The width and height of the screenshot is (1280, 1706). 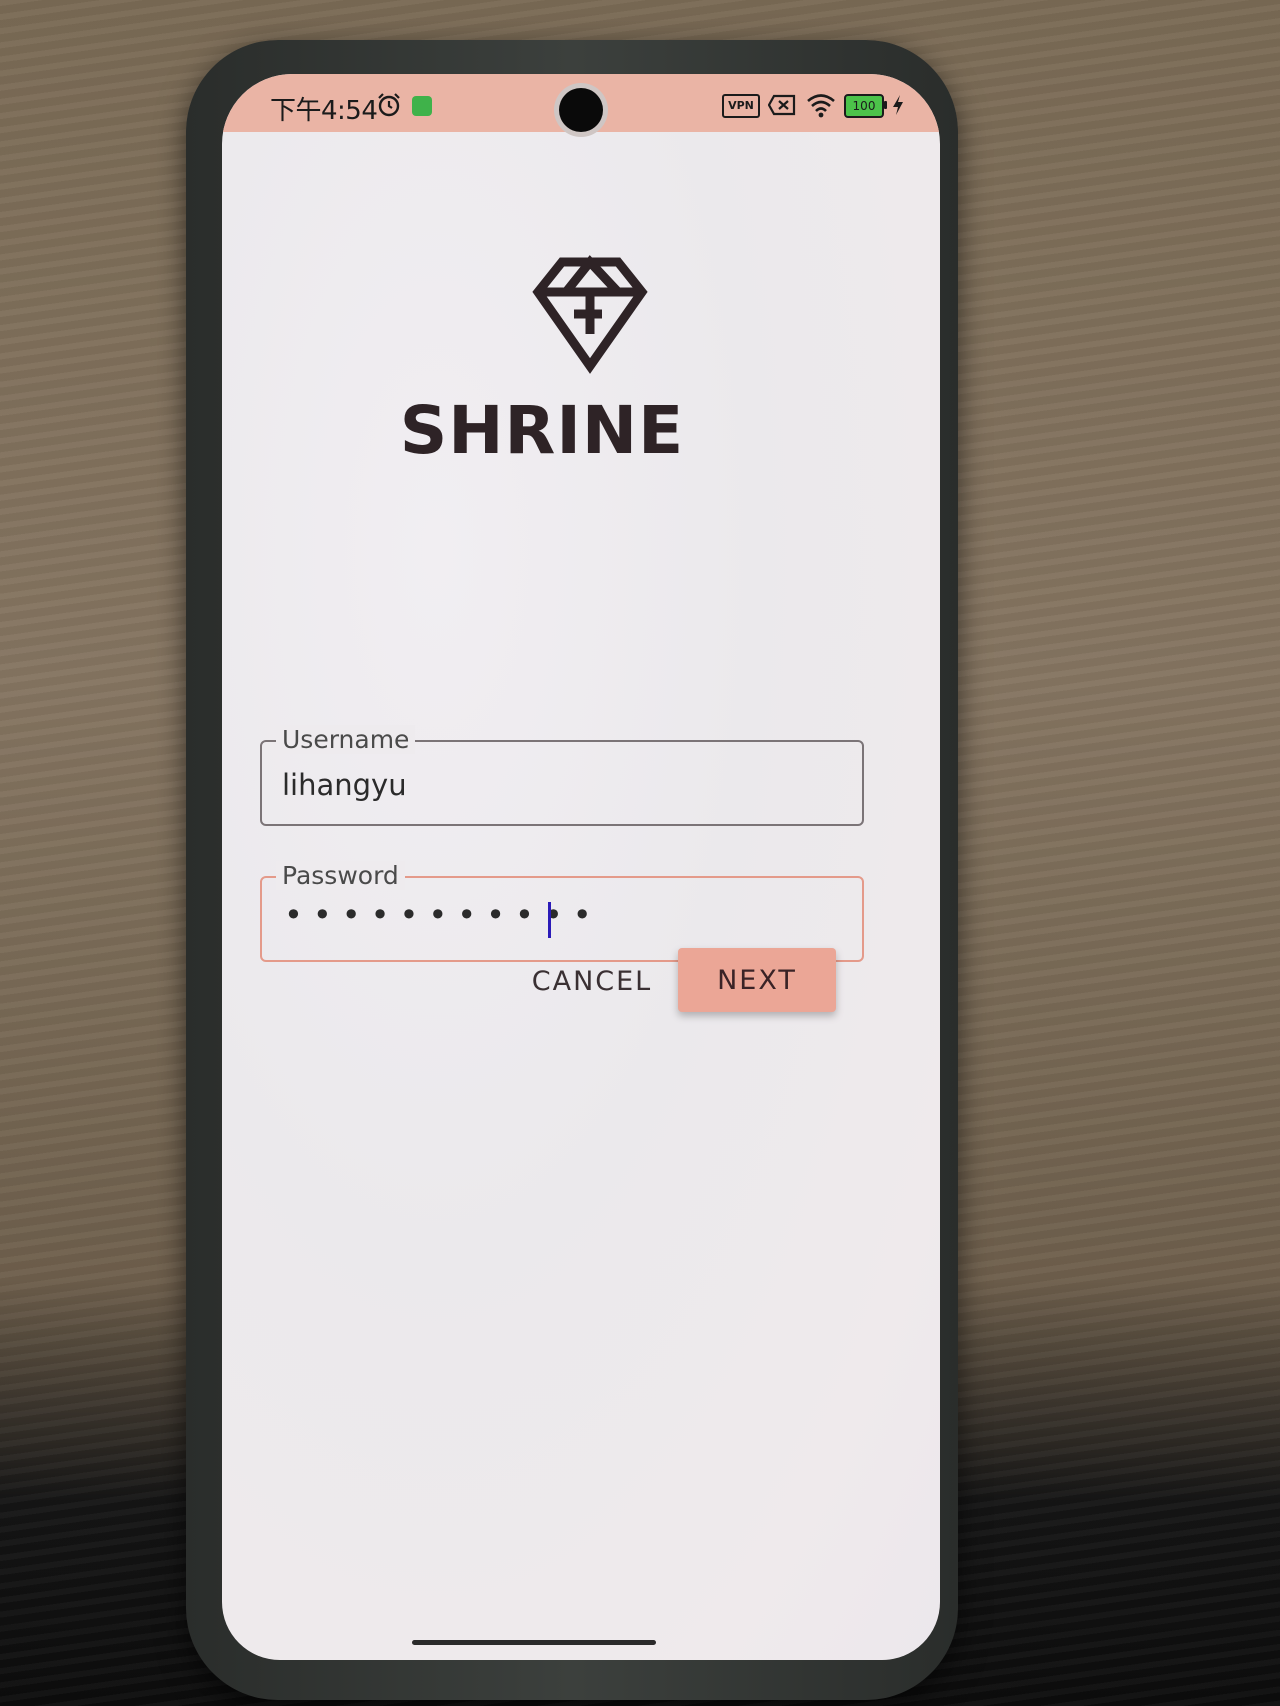 I want to click on next-button: NEXT, so click(x=757, y=980).